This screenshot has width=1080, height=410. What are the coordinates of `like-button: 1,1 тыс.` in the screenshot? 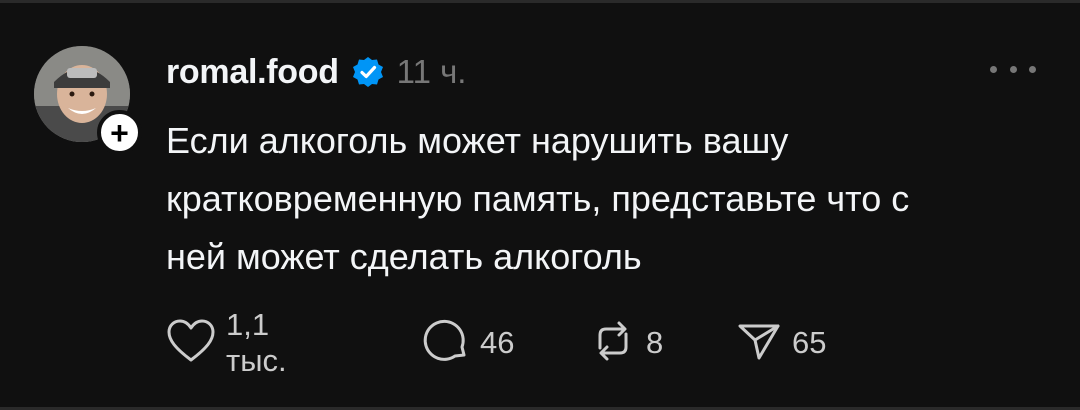 It's located at (226, 342).